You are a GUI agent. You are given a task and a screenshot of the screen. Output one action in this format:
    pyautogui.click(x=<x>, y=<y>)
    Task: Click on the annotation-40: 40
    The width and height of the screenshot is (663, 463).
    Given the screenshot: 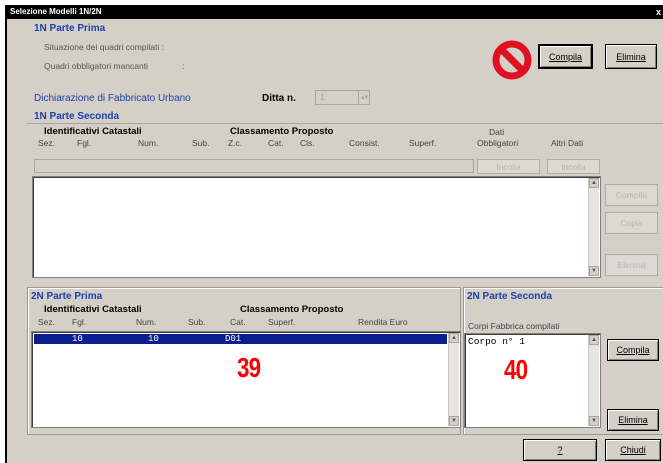 What is the action you would take?
    pyautogui.click(x=516, y=369)
    